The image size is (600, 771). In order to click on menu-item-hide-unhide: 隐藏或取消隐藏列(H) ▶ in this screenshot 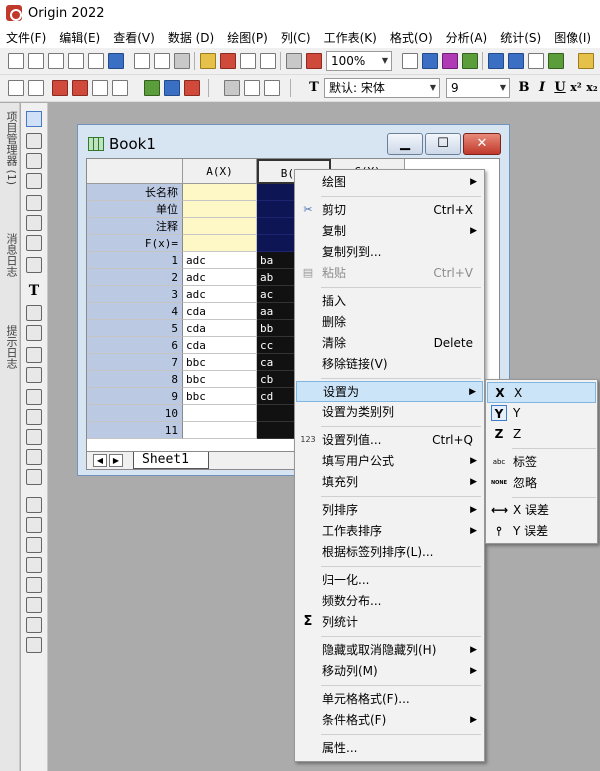, I will do `click(389, 650)`.